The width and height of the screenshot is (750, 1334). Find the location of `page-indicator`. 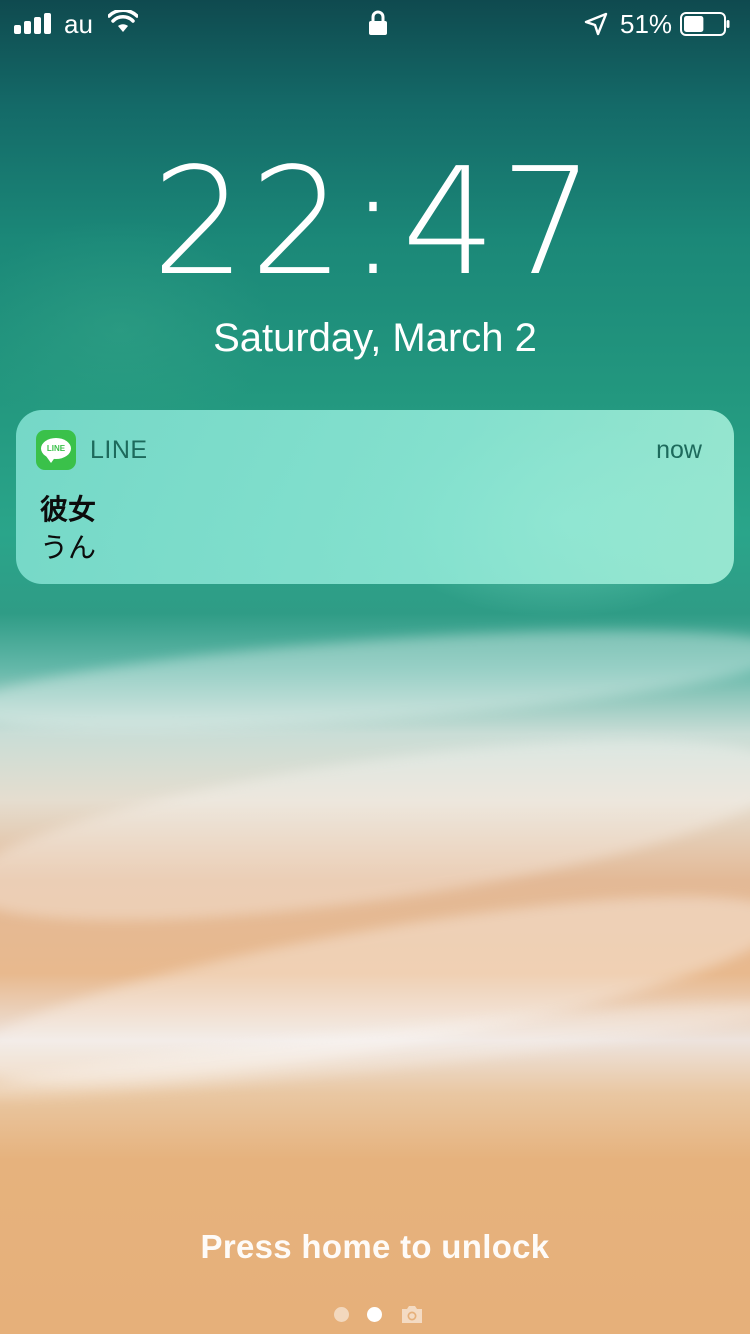

page-indicator is located at coordinates (375, 1314).